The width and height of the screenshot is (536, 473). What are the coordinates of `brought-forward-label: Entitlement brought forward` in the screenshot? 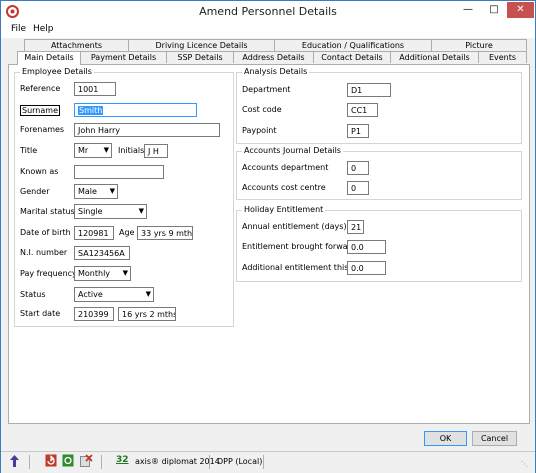 It's located at (299, 246).